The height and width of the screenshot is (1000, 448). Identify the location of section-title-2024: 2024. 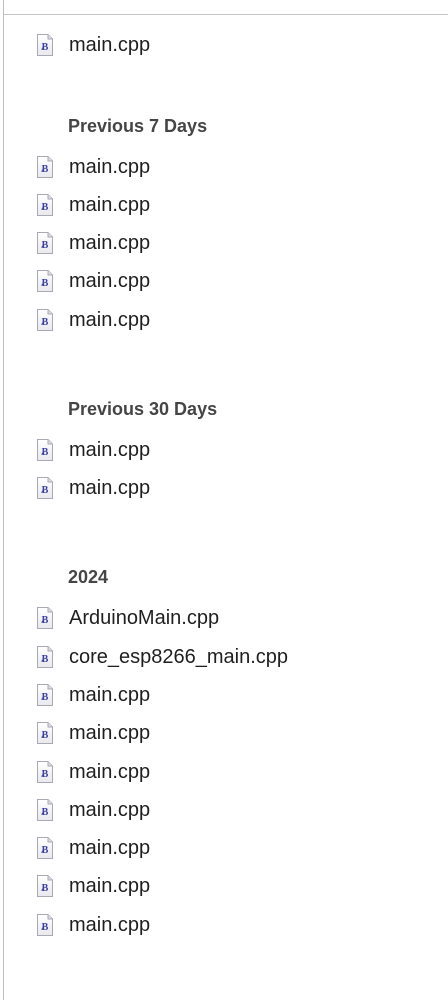
(88, 577).